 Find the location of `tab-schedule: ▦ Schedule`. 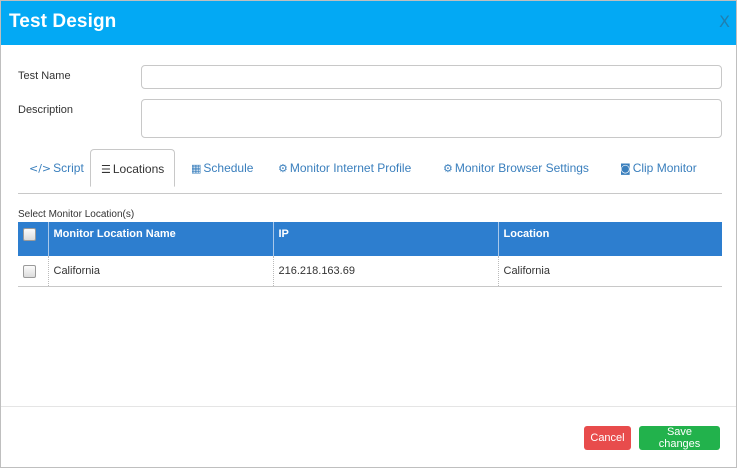

tab-schedule: ▦ Schedule is located at coordinates (222, 168).